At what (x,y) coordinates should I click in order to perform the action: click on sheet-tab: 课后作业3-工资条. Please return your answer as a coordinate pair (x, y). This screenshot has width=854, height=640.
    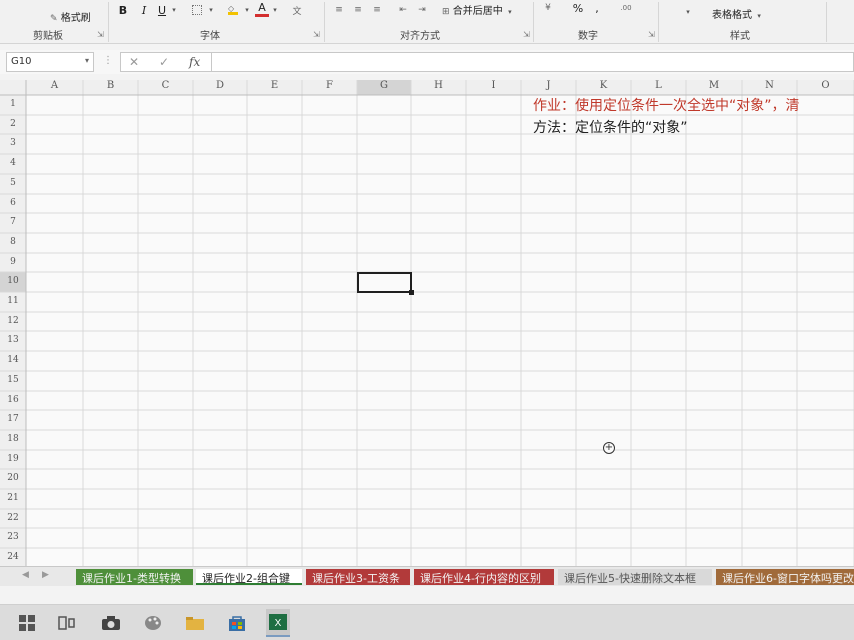
    Looking at the image, I should click on (358, 577).